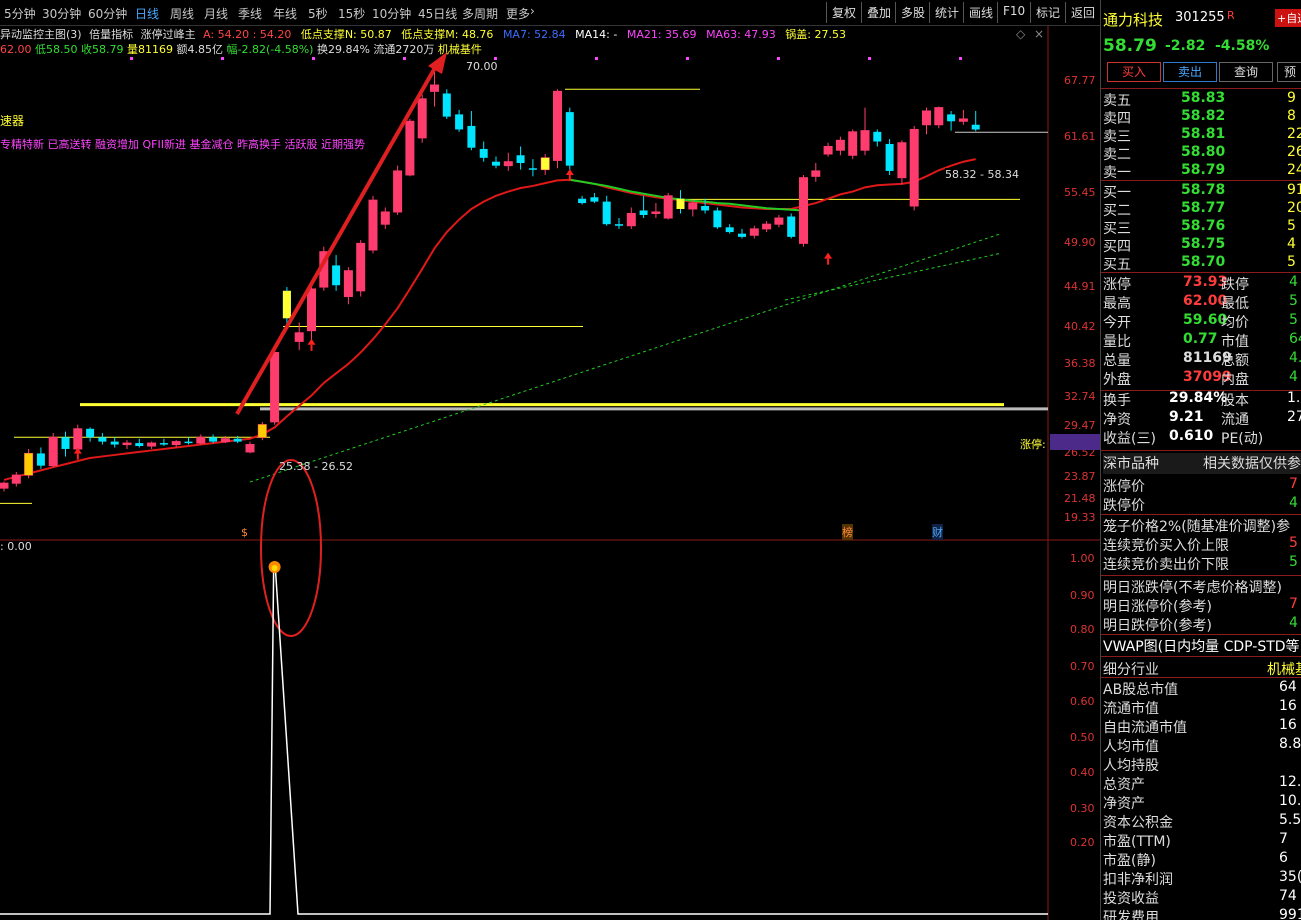 The height and width of the screenshot is (920, 1301). What do you see at coordinates (1202, 191) in the screenshot?
I see `order-book-row: 买一 58.78 91` at bounding box center [1202, 191].